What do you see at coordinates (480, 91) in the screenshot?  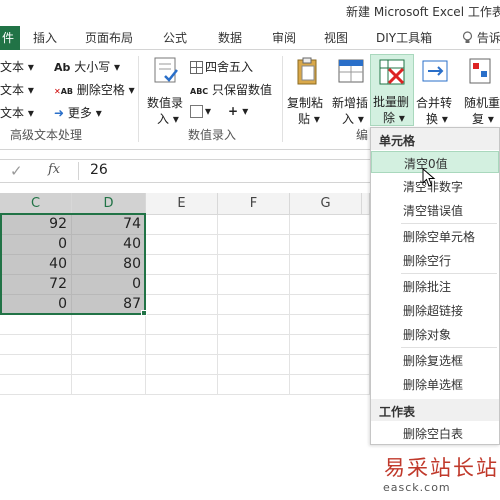 I see `random-repeat-button: 随机重 复 ▾` at bounding box center [480, 91].